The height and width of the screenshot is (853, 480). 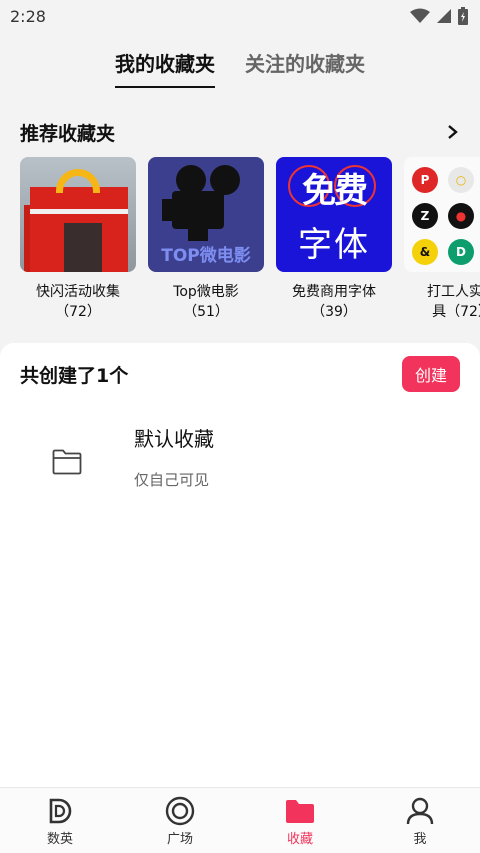 I want to click on recommend-item-count: 具（72）, so click(x=456, y=312).